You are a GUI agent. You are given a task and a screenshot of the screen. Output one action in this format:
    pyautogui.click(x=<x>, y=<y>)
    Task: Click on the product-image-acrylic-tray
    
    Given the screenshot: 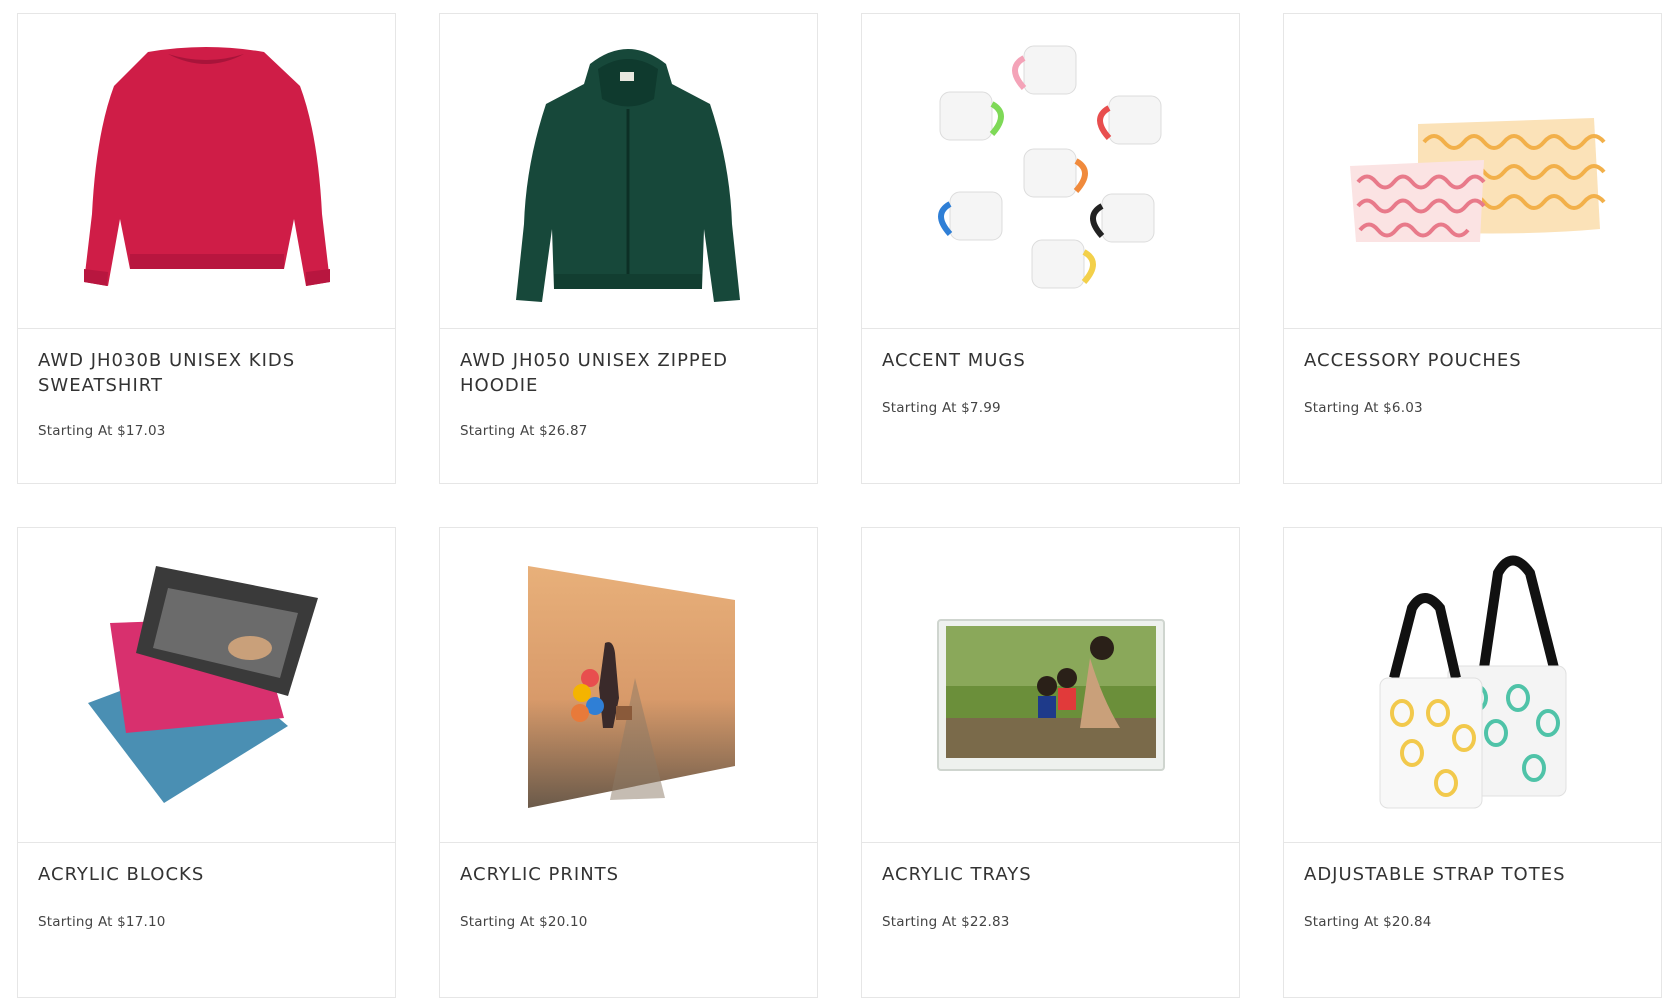 What is the action you would take?
    pyautogui.click(x=1050, y=685)
    